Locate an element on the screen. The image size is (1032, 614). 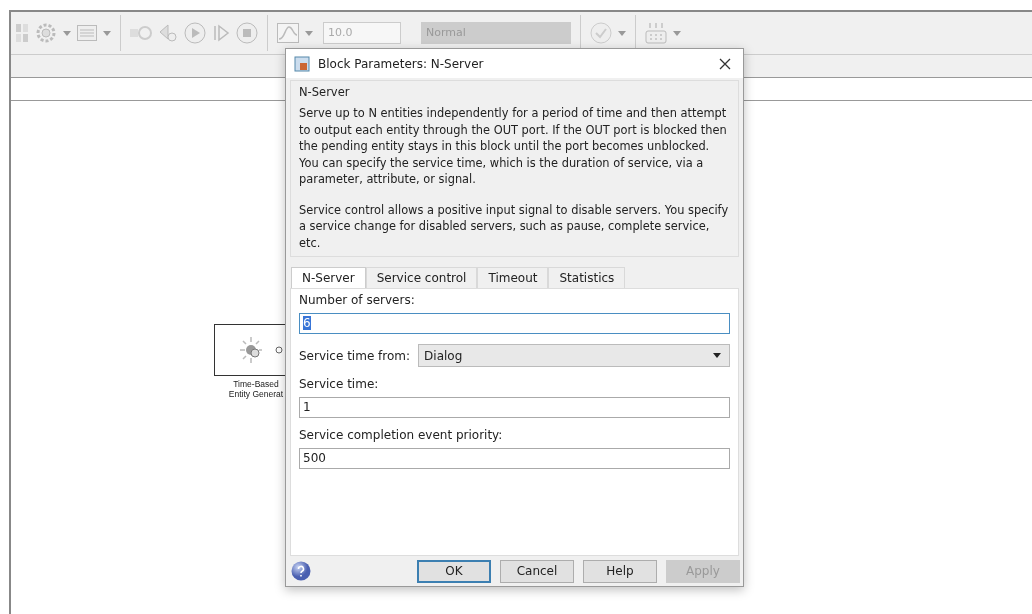
step-forward-icon is located at coordinates (221, 33).